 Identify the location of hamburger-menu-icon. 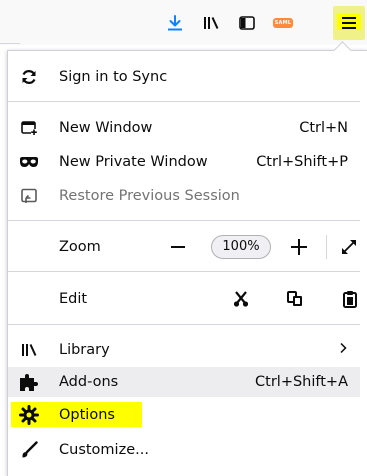
(349, 23).